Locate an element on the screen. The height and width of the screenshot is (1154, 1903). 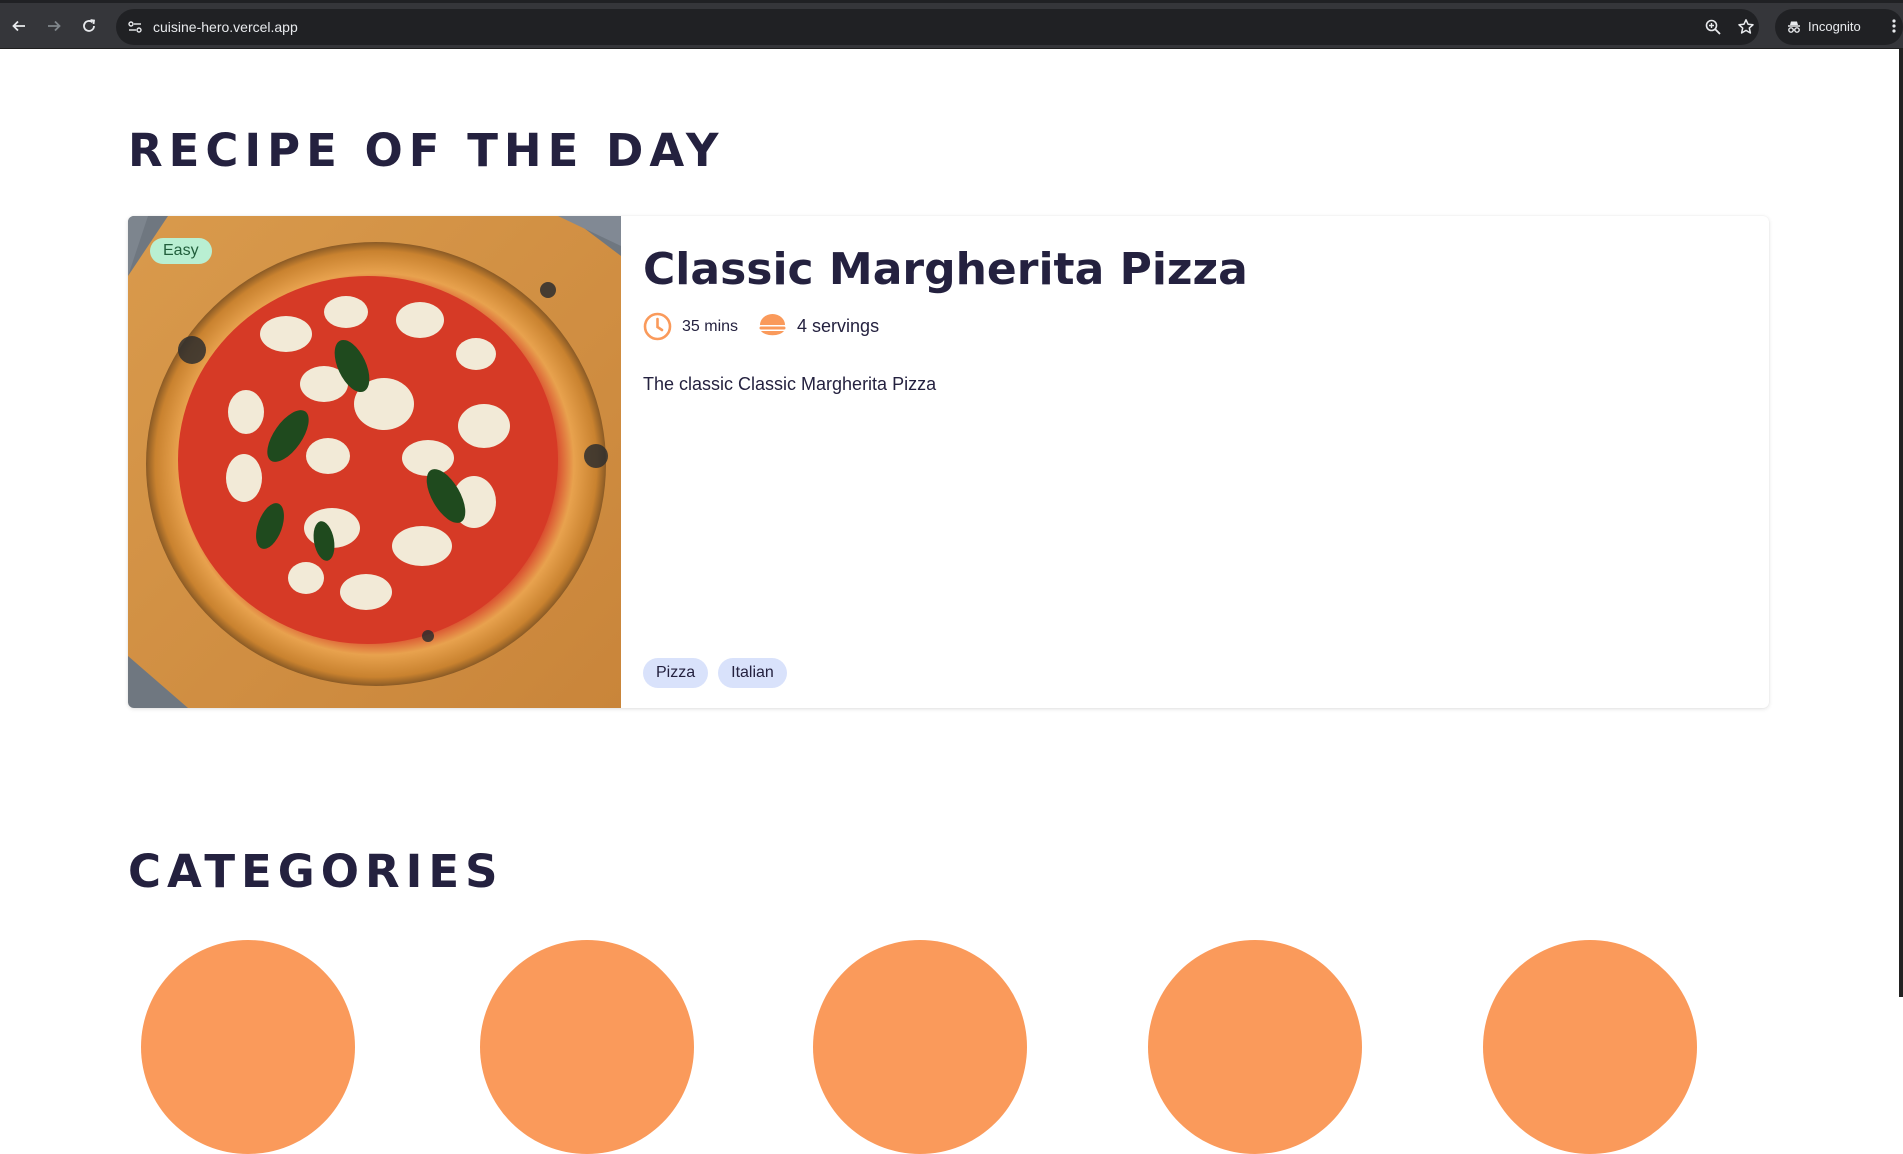
recipe-title: Classic Margherita Pizza is located at coordinates (945, 269).